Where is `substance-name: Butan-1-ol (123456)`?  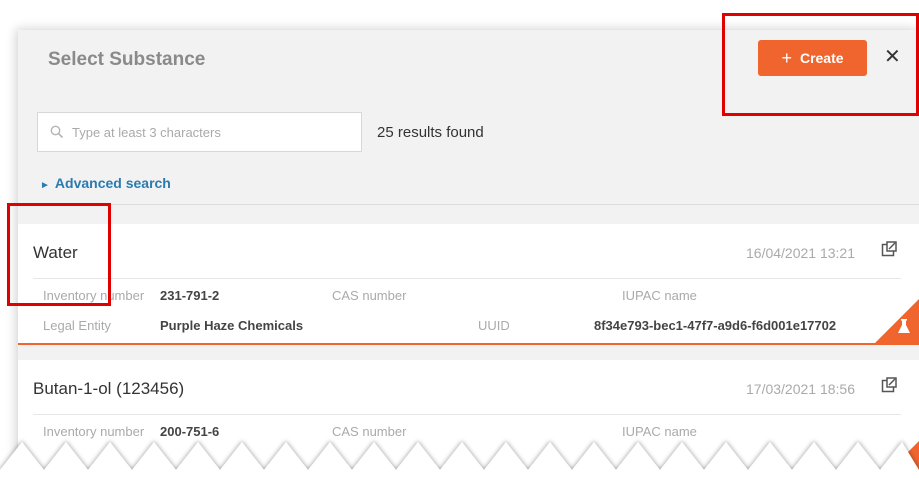 substance-name: Butan-1-ol (123456) is located at coordinates (109, 388).